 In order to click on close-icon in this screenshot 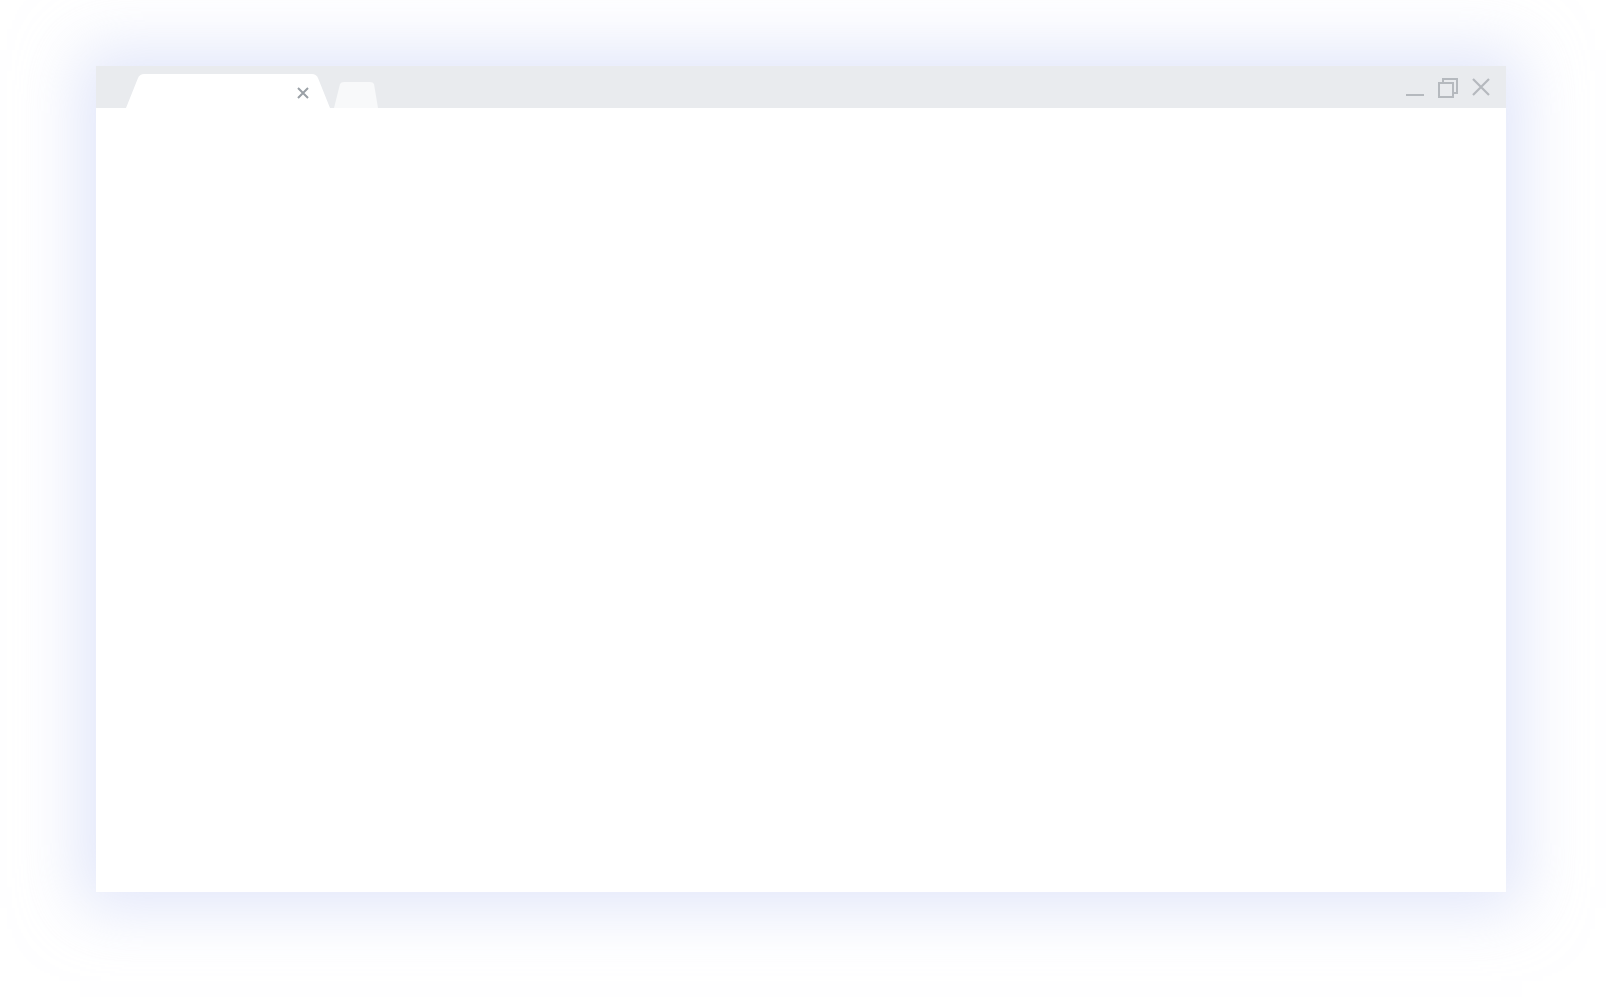, I will do `click(1481, 87)`.